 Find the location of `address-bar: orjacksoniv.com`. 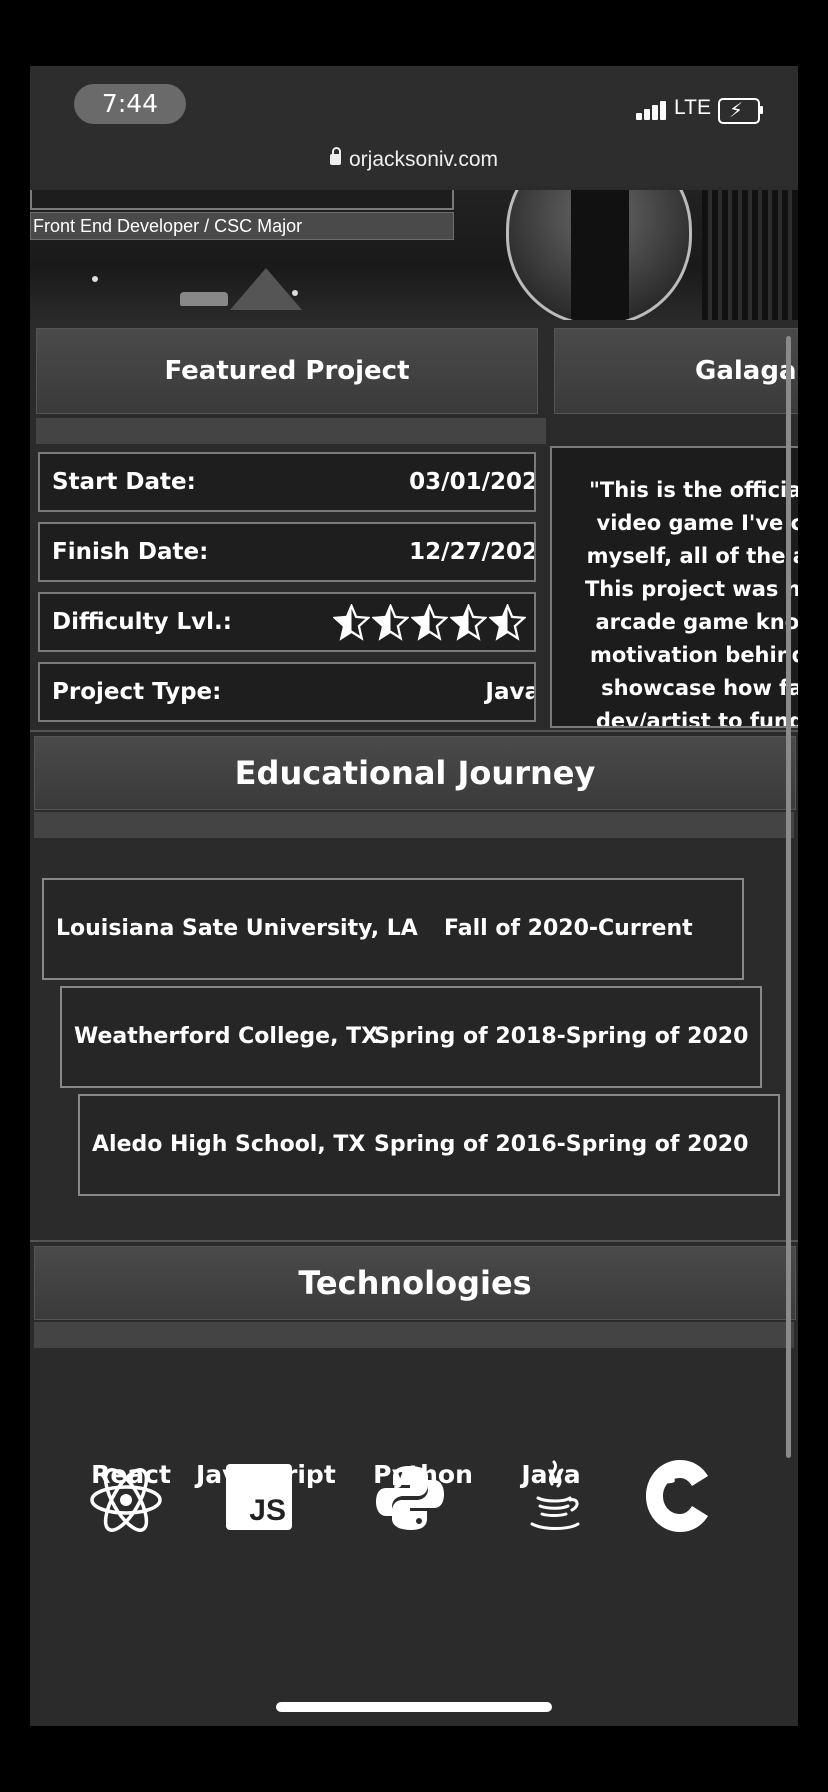

address-bar: orjacksoniv.com is located at coordinates (414, 159).